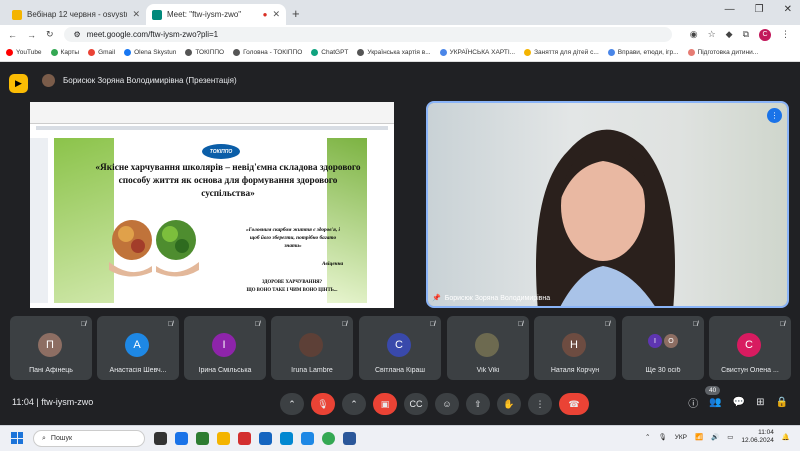 This screenshot has width=800, height=451. What do you see at coordinates (540, 404) in the screenshot?
I see `more-options-button: ⋮` at bounding box center [540, 404].